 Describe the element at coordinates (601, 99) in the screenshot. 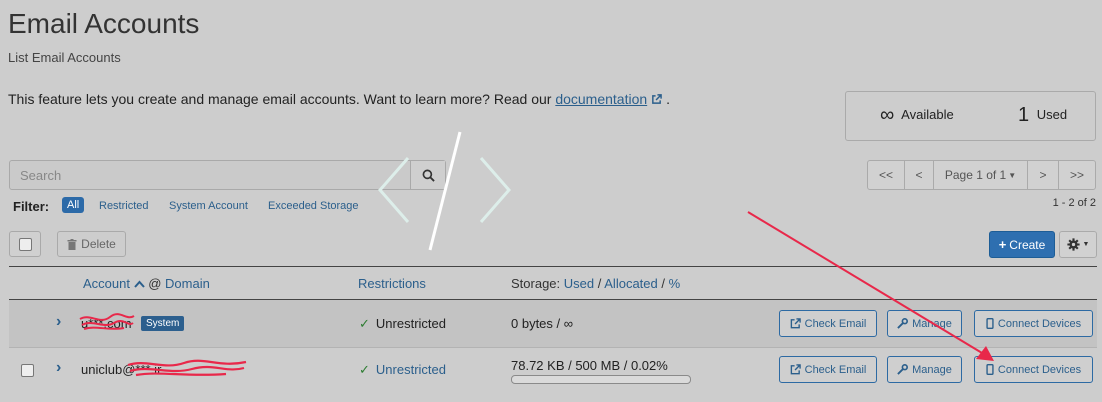

I see `documentation-link: documentation` at that location.